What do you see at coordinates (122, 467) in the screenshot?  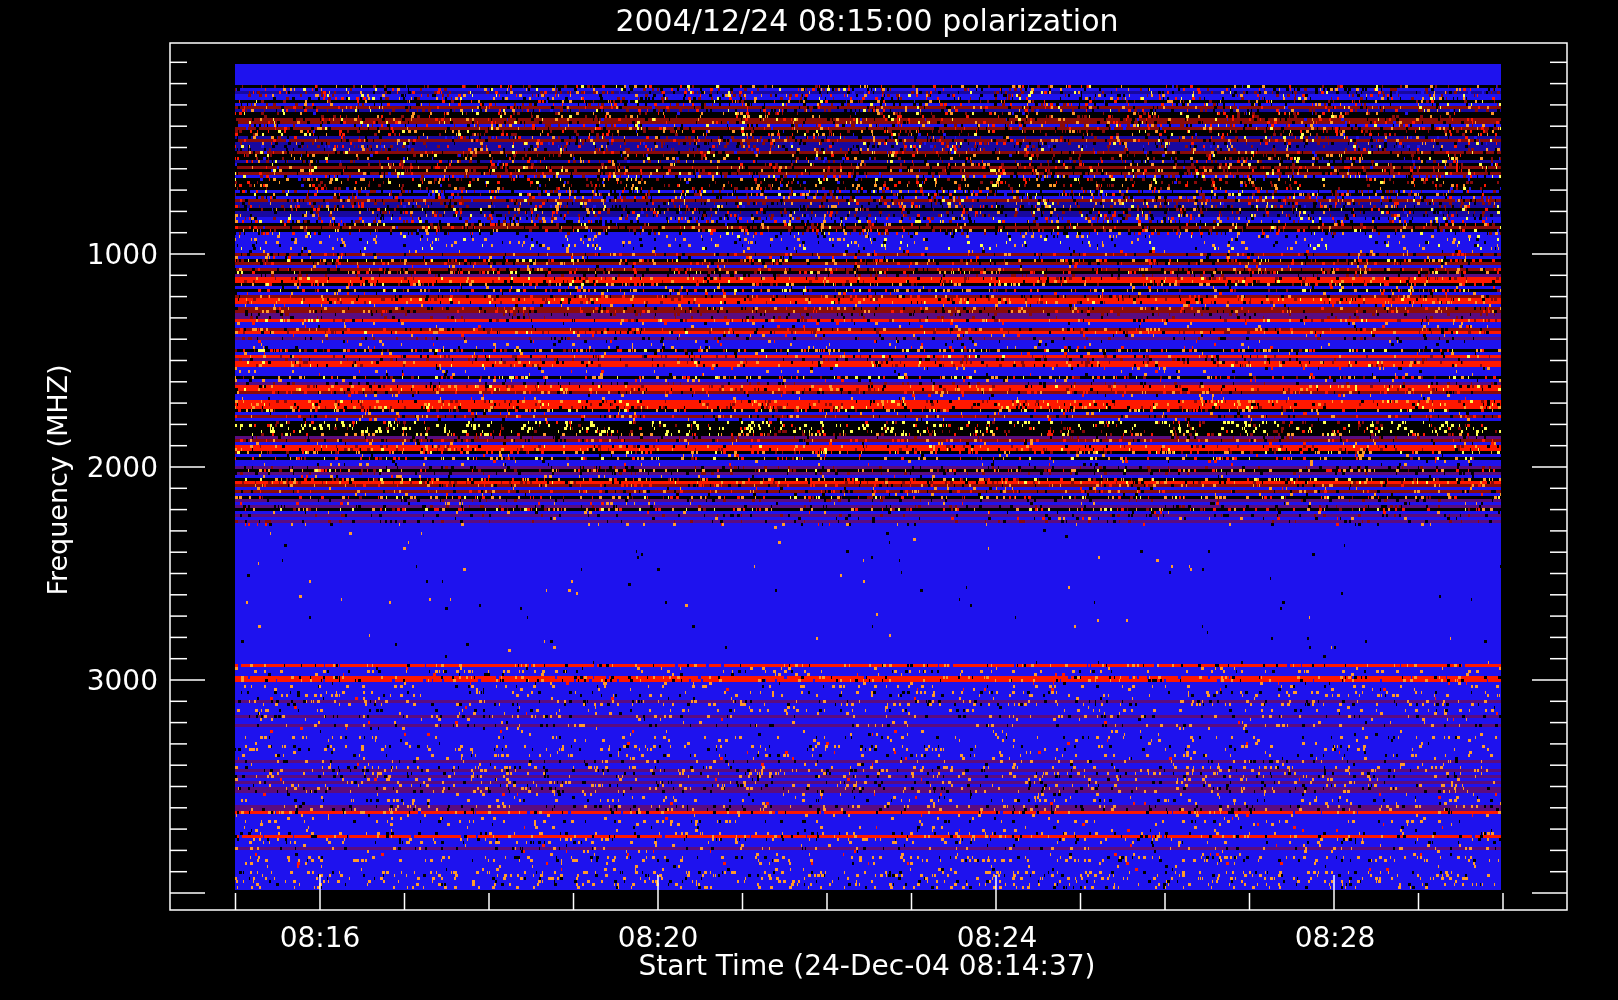 I see `y-tick-label: 2000` at bounding box center [122, 467].